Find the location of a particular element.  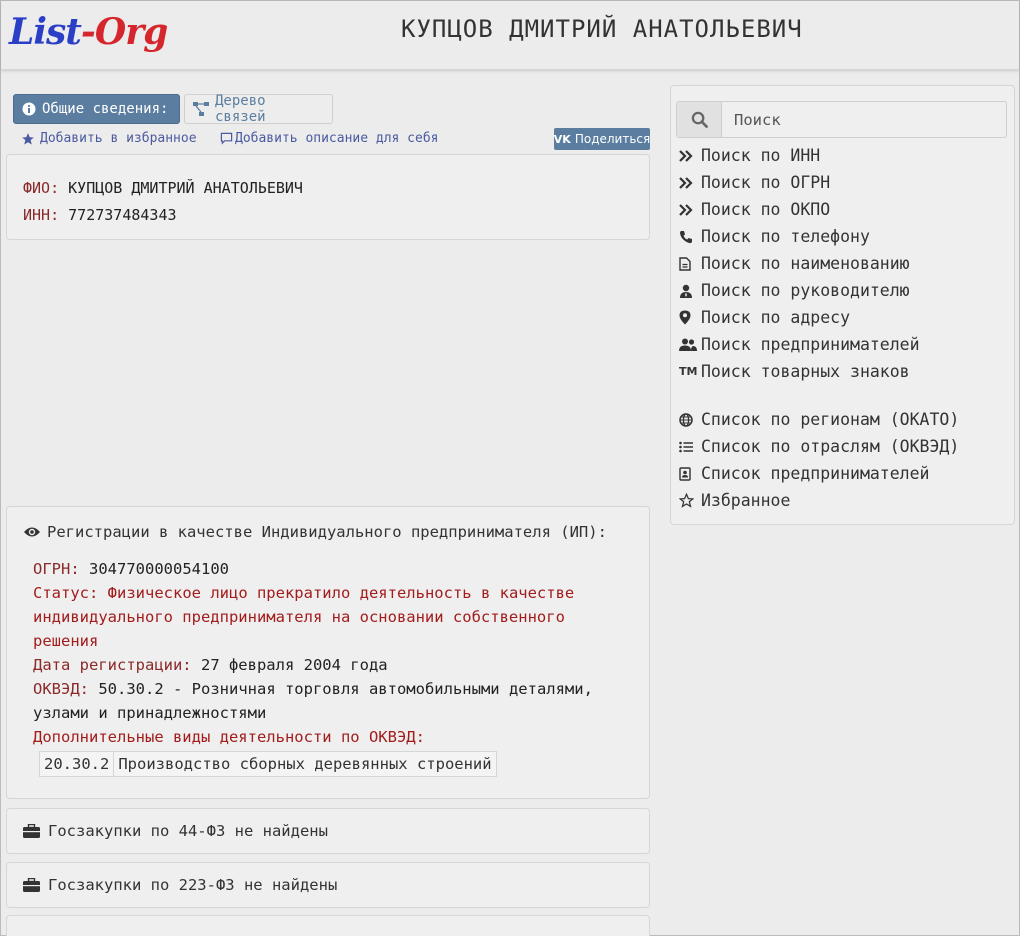

status-value-line3: решения is located at coordinates (66, 641).